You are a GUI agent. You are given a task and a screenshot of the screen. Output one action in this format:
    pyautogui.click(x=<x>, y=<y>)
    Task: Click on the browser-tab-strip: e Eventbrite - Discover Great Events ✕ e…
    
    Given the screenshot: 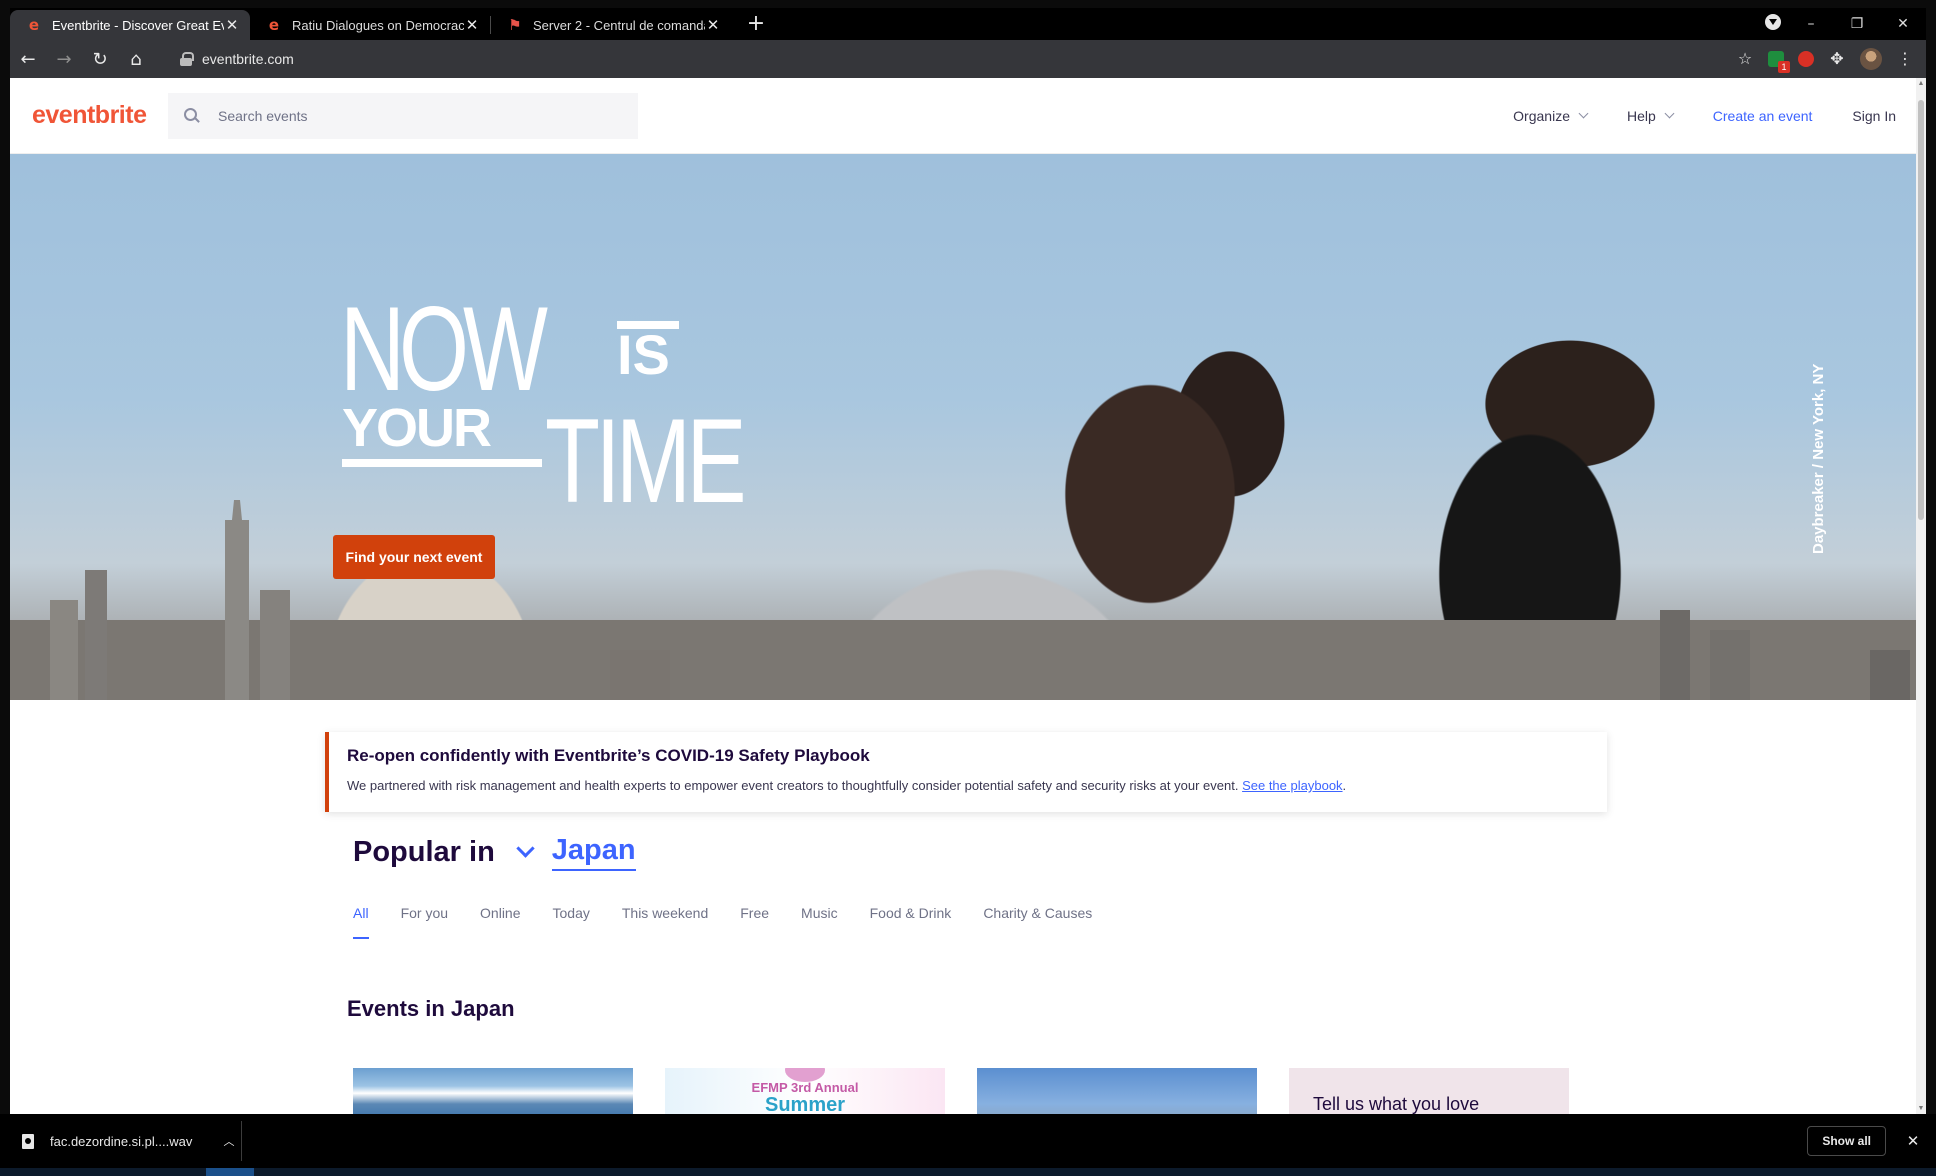 What is the action you would take?
    pyautogui.click(x=968, y=24)
    